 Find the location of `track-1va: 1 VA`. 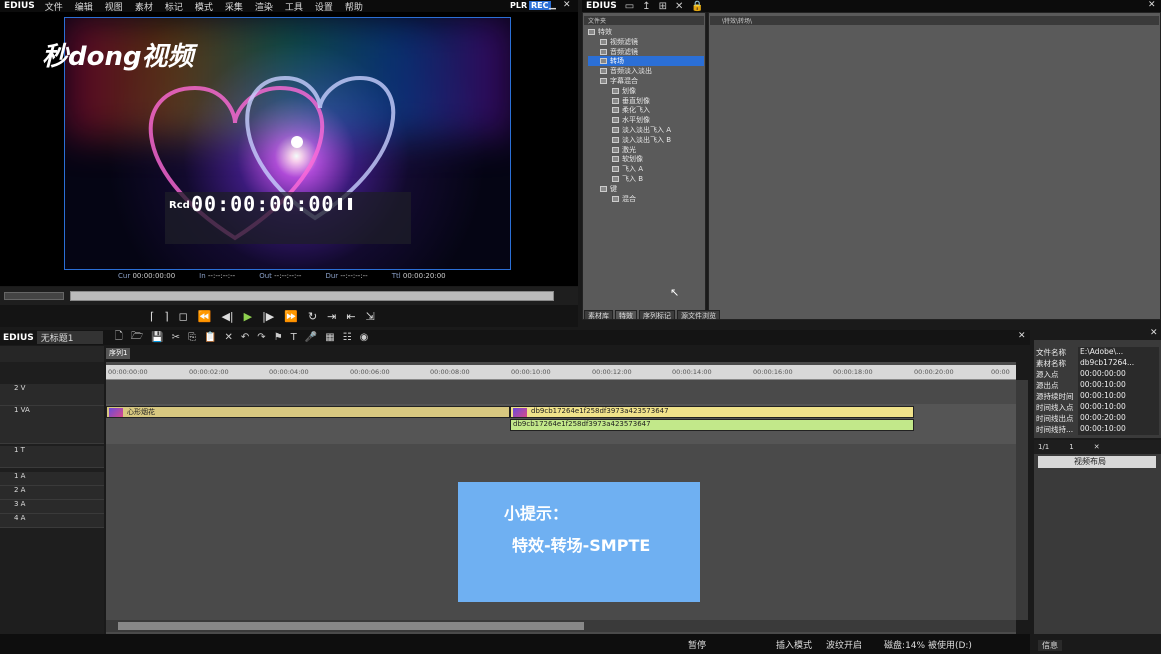

track-1va: 1 VA is located at coordinates (52, 425).